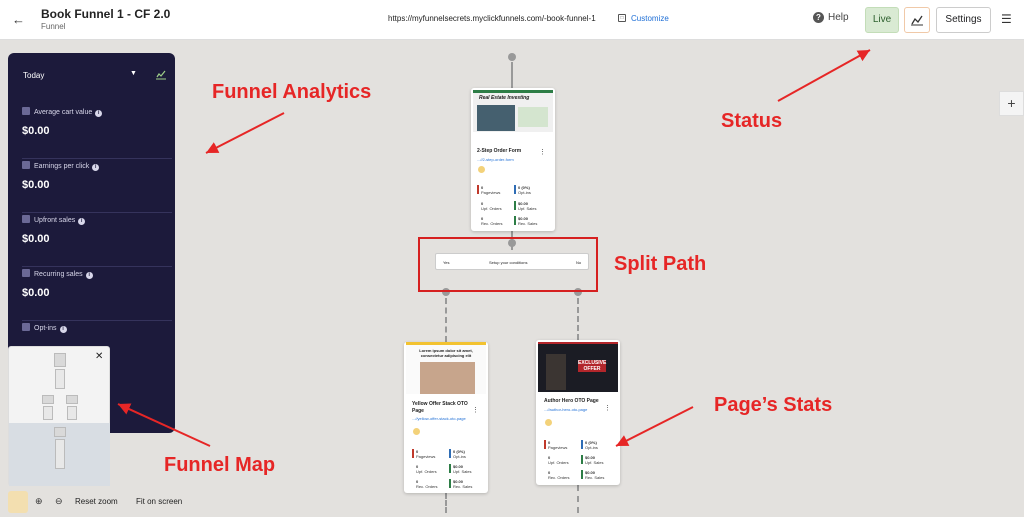 This screenshot has height=517, width=1024. What do you see at coordinates (654, 426) in the screenshot?
I see `arrow-to-stats` at bounding box center [654, 426].